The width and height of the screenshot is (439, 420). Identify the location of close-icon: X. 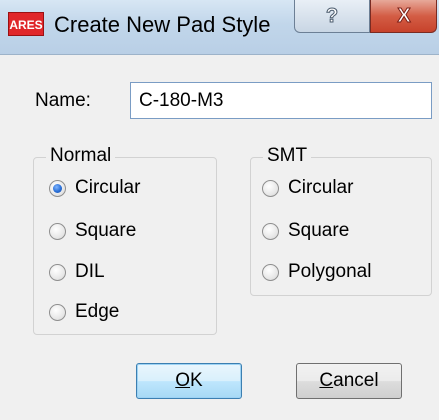
(403, 15).